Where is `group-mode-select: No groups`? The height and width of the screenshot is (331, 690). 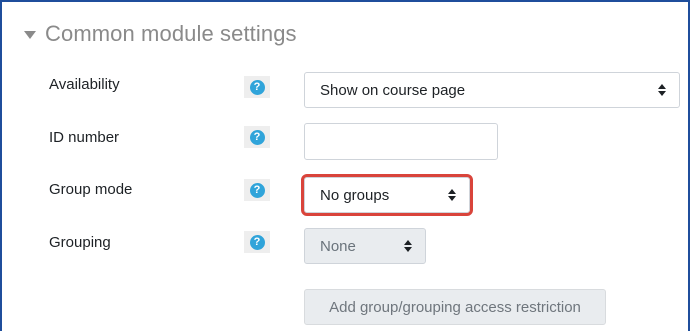
group-mode-select: No groups is located at coordinates (387, 195).